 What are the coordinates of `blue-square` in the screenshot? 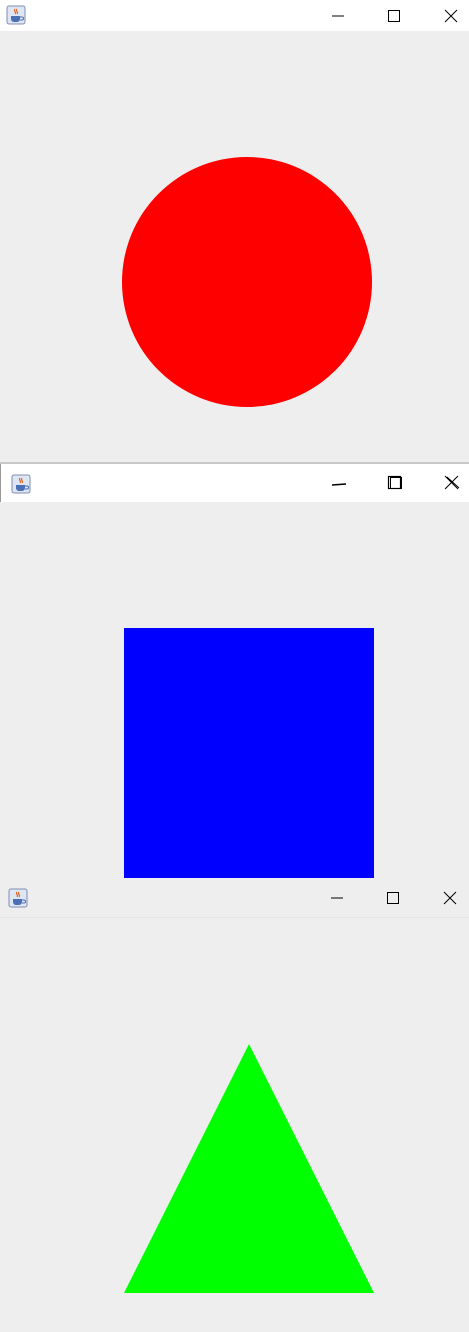 It's located at (249, 753).